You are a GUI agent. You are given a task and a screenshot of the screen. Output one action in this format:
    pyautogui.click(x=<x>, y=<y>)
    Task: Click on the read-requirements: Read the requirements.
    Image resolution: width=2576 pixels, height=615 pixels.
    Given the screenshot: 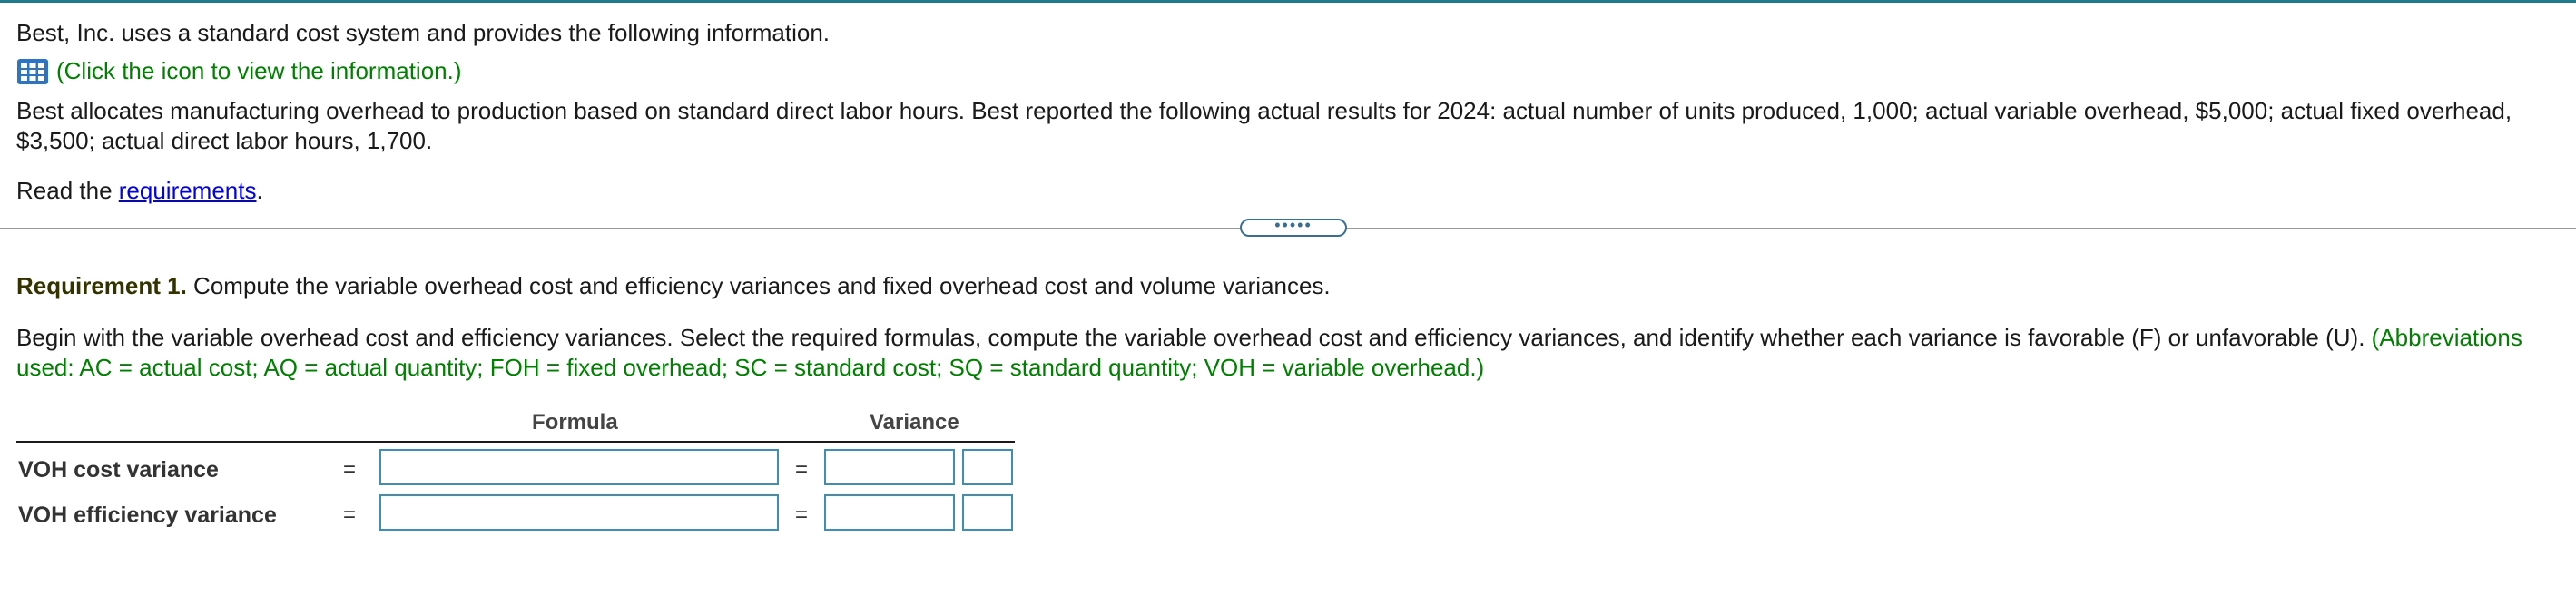 What is the action you would take?
    pyautogui.click(x=139, y=191)
    